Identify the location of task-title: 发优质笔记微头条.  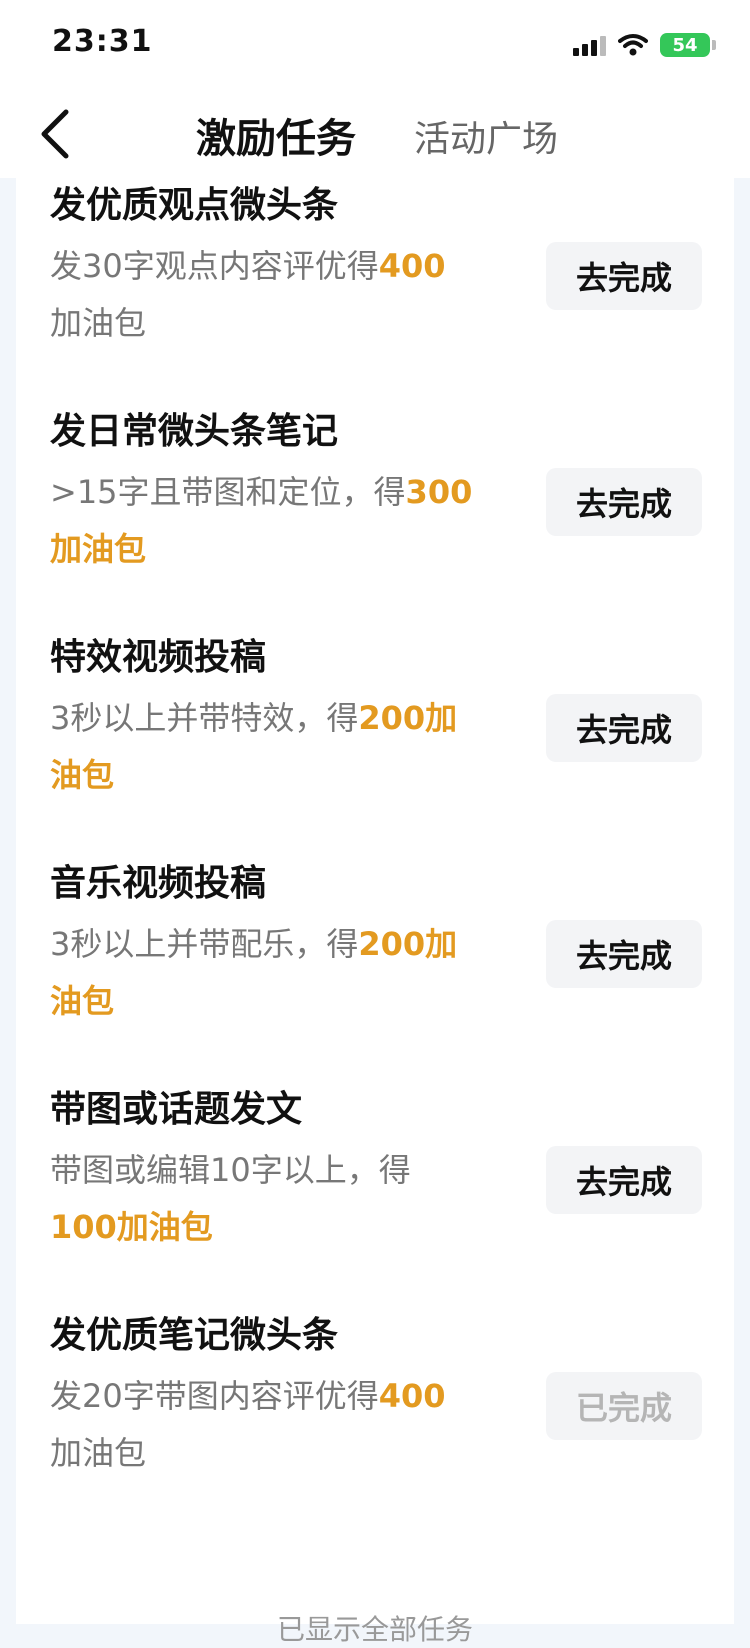
(194, 1335).